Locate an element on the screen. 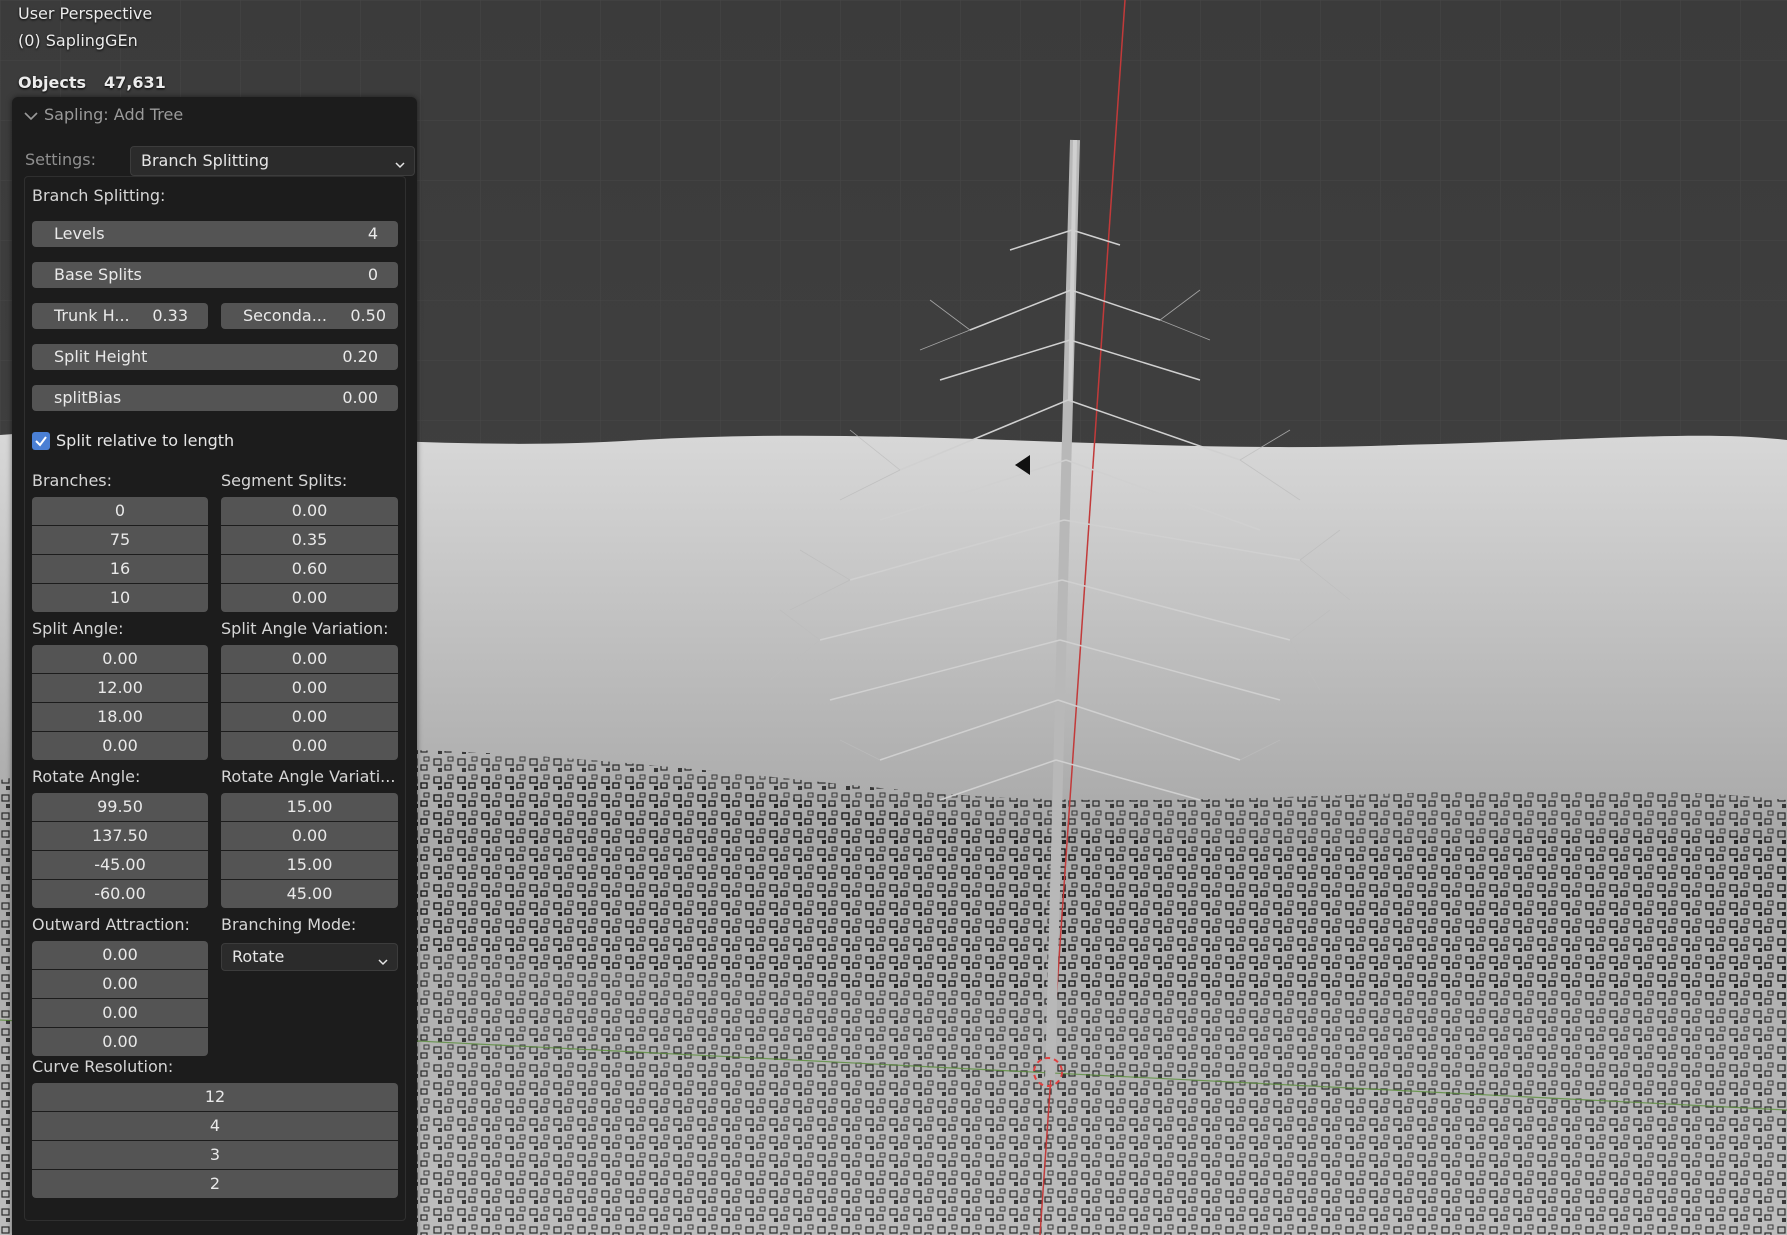 The width and height of the screenshot is (1787, 1235). rotate-angle-value: 99.50 is located at coordinates (120, 807).